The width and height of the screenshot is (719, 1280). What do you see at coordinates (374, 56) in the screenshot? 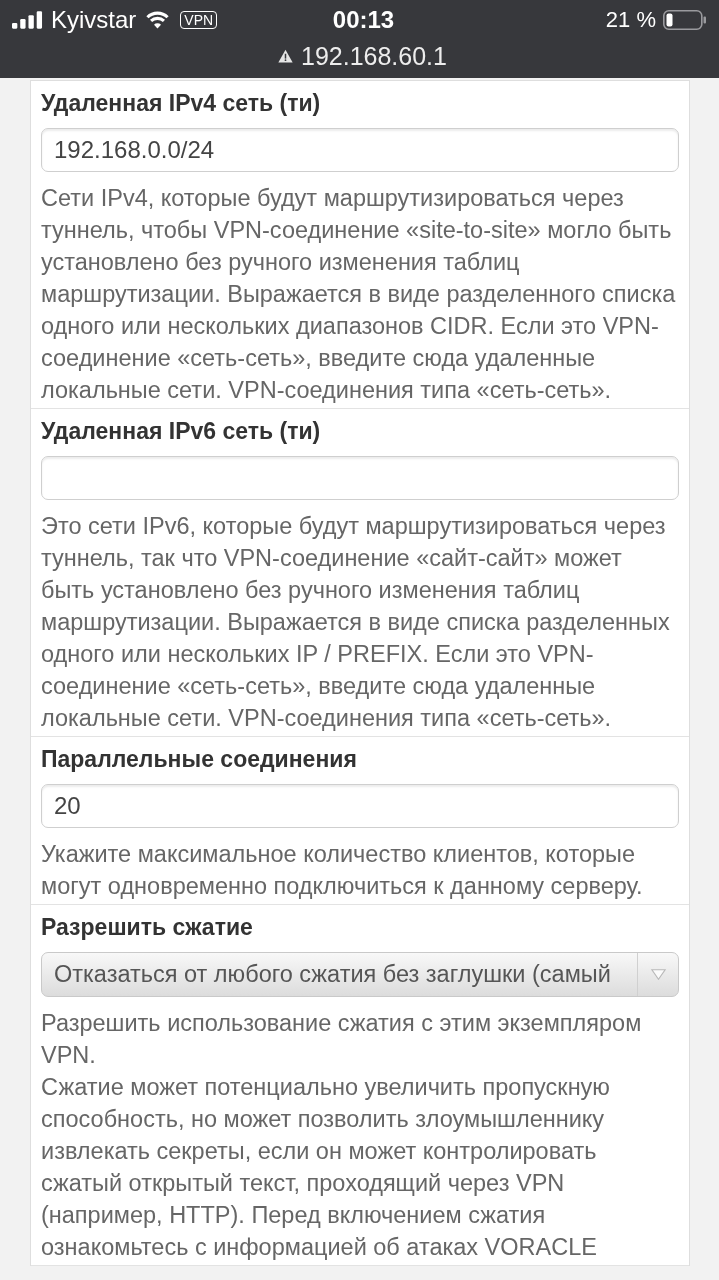
I see `page-url: 192.168.60.1` at bounding box center [374, 56].